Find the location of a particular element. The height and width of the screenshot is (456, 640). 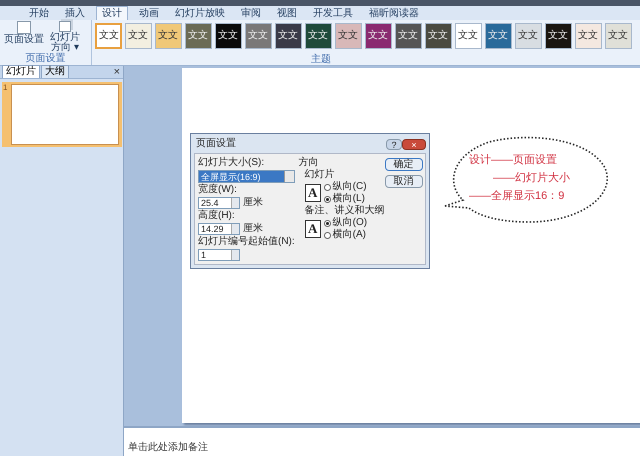

ribbon-tab: 福昕阅读器 is located at coordinates (394, 13).